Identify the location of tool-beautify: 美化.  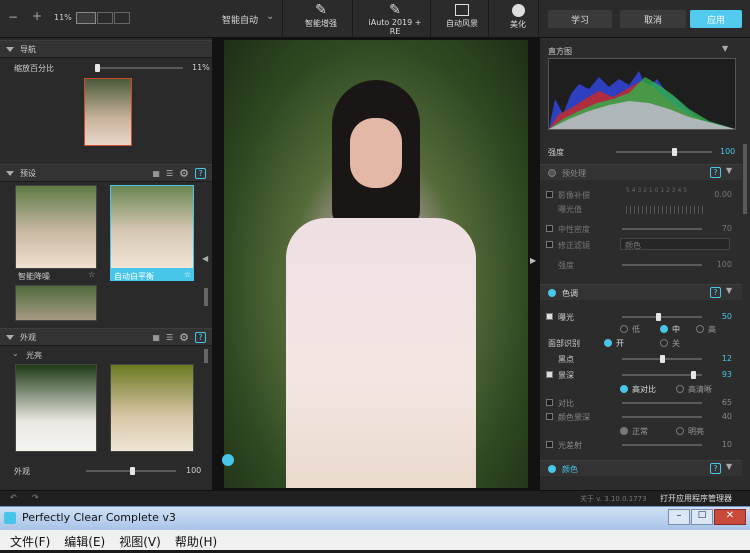
(518, 19).